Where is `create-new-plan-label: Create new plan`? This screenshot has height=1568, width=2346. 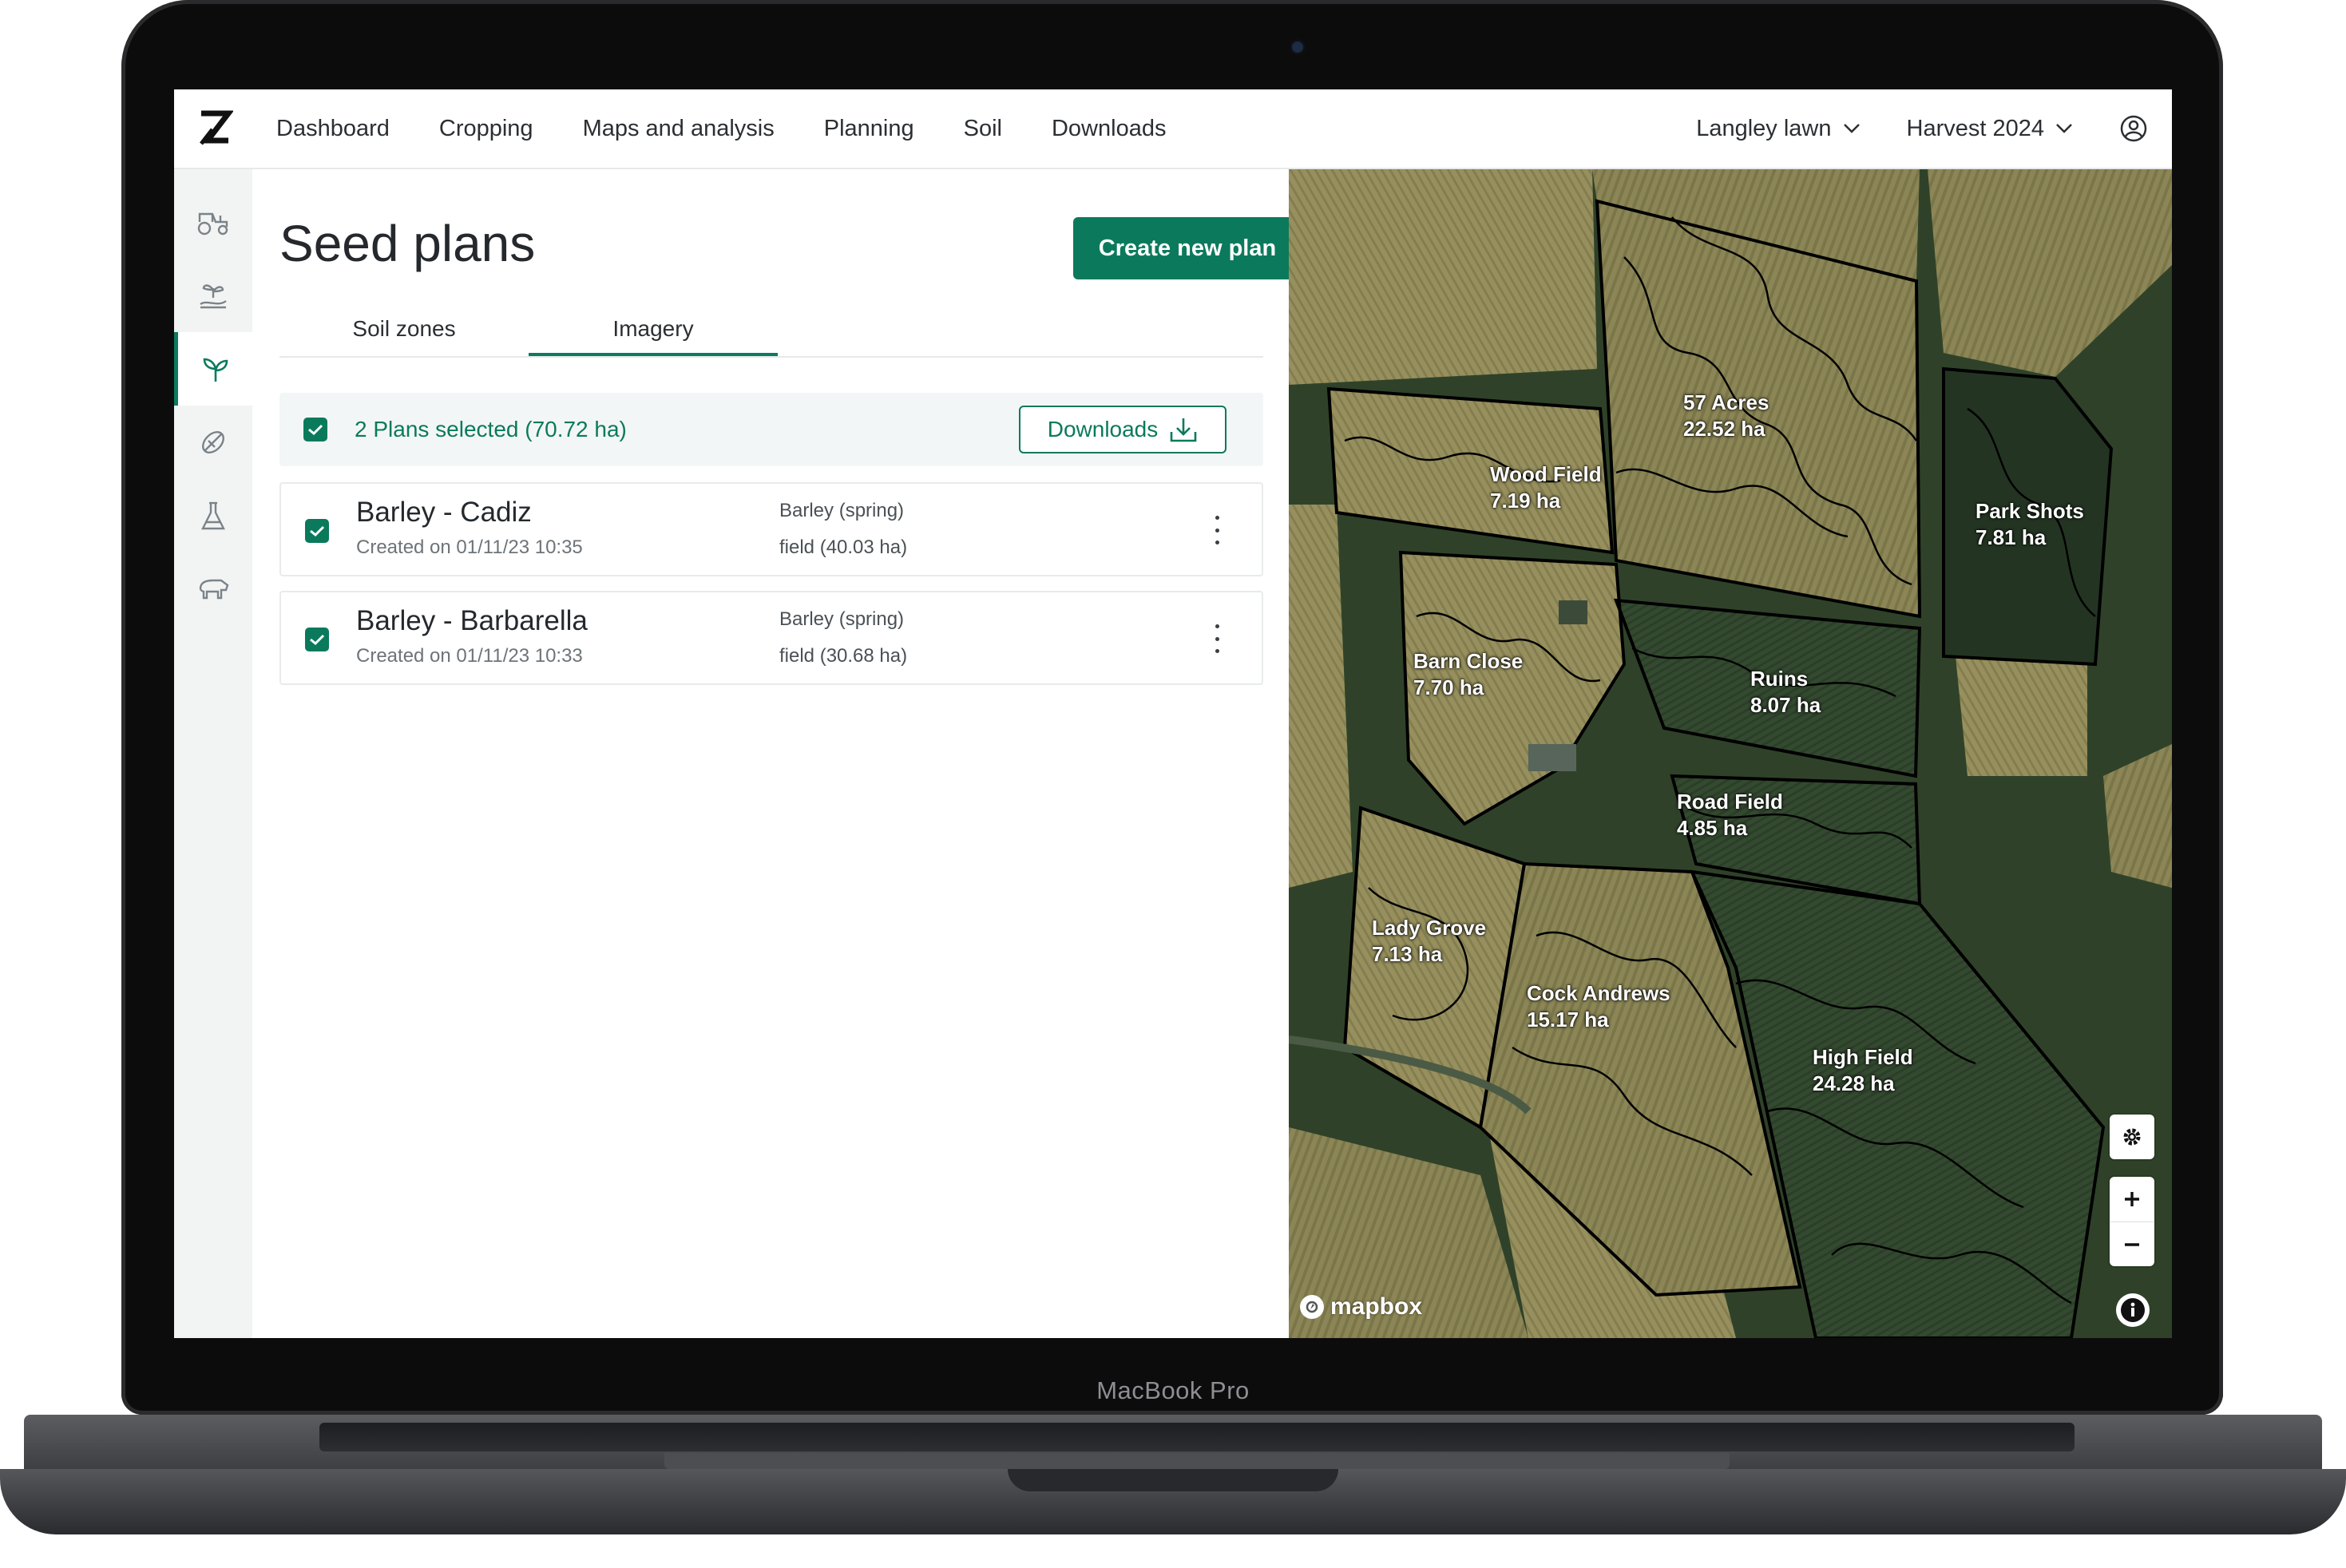 create-new-plan-label: Create new plan is located at coordinates (1187, 248).